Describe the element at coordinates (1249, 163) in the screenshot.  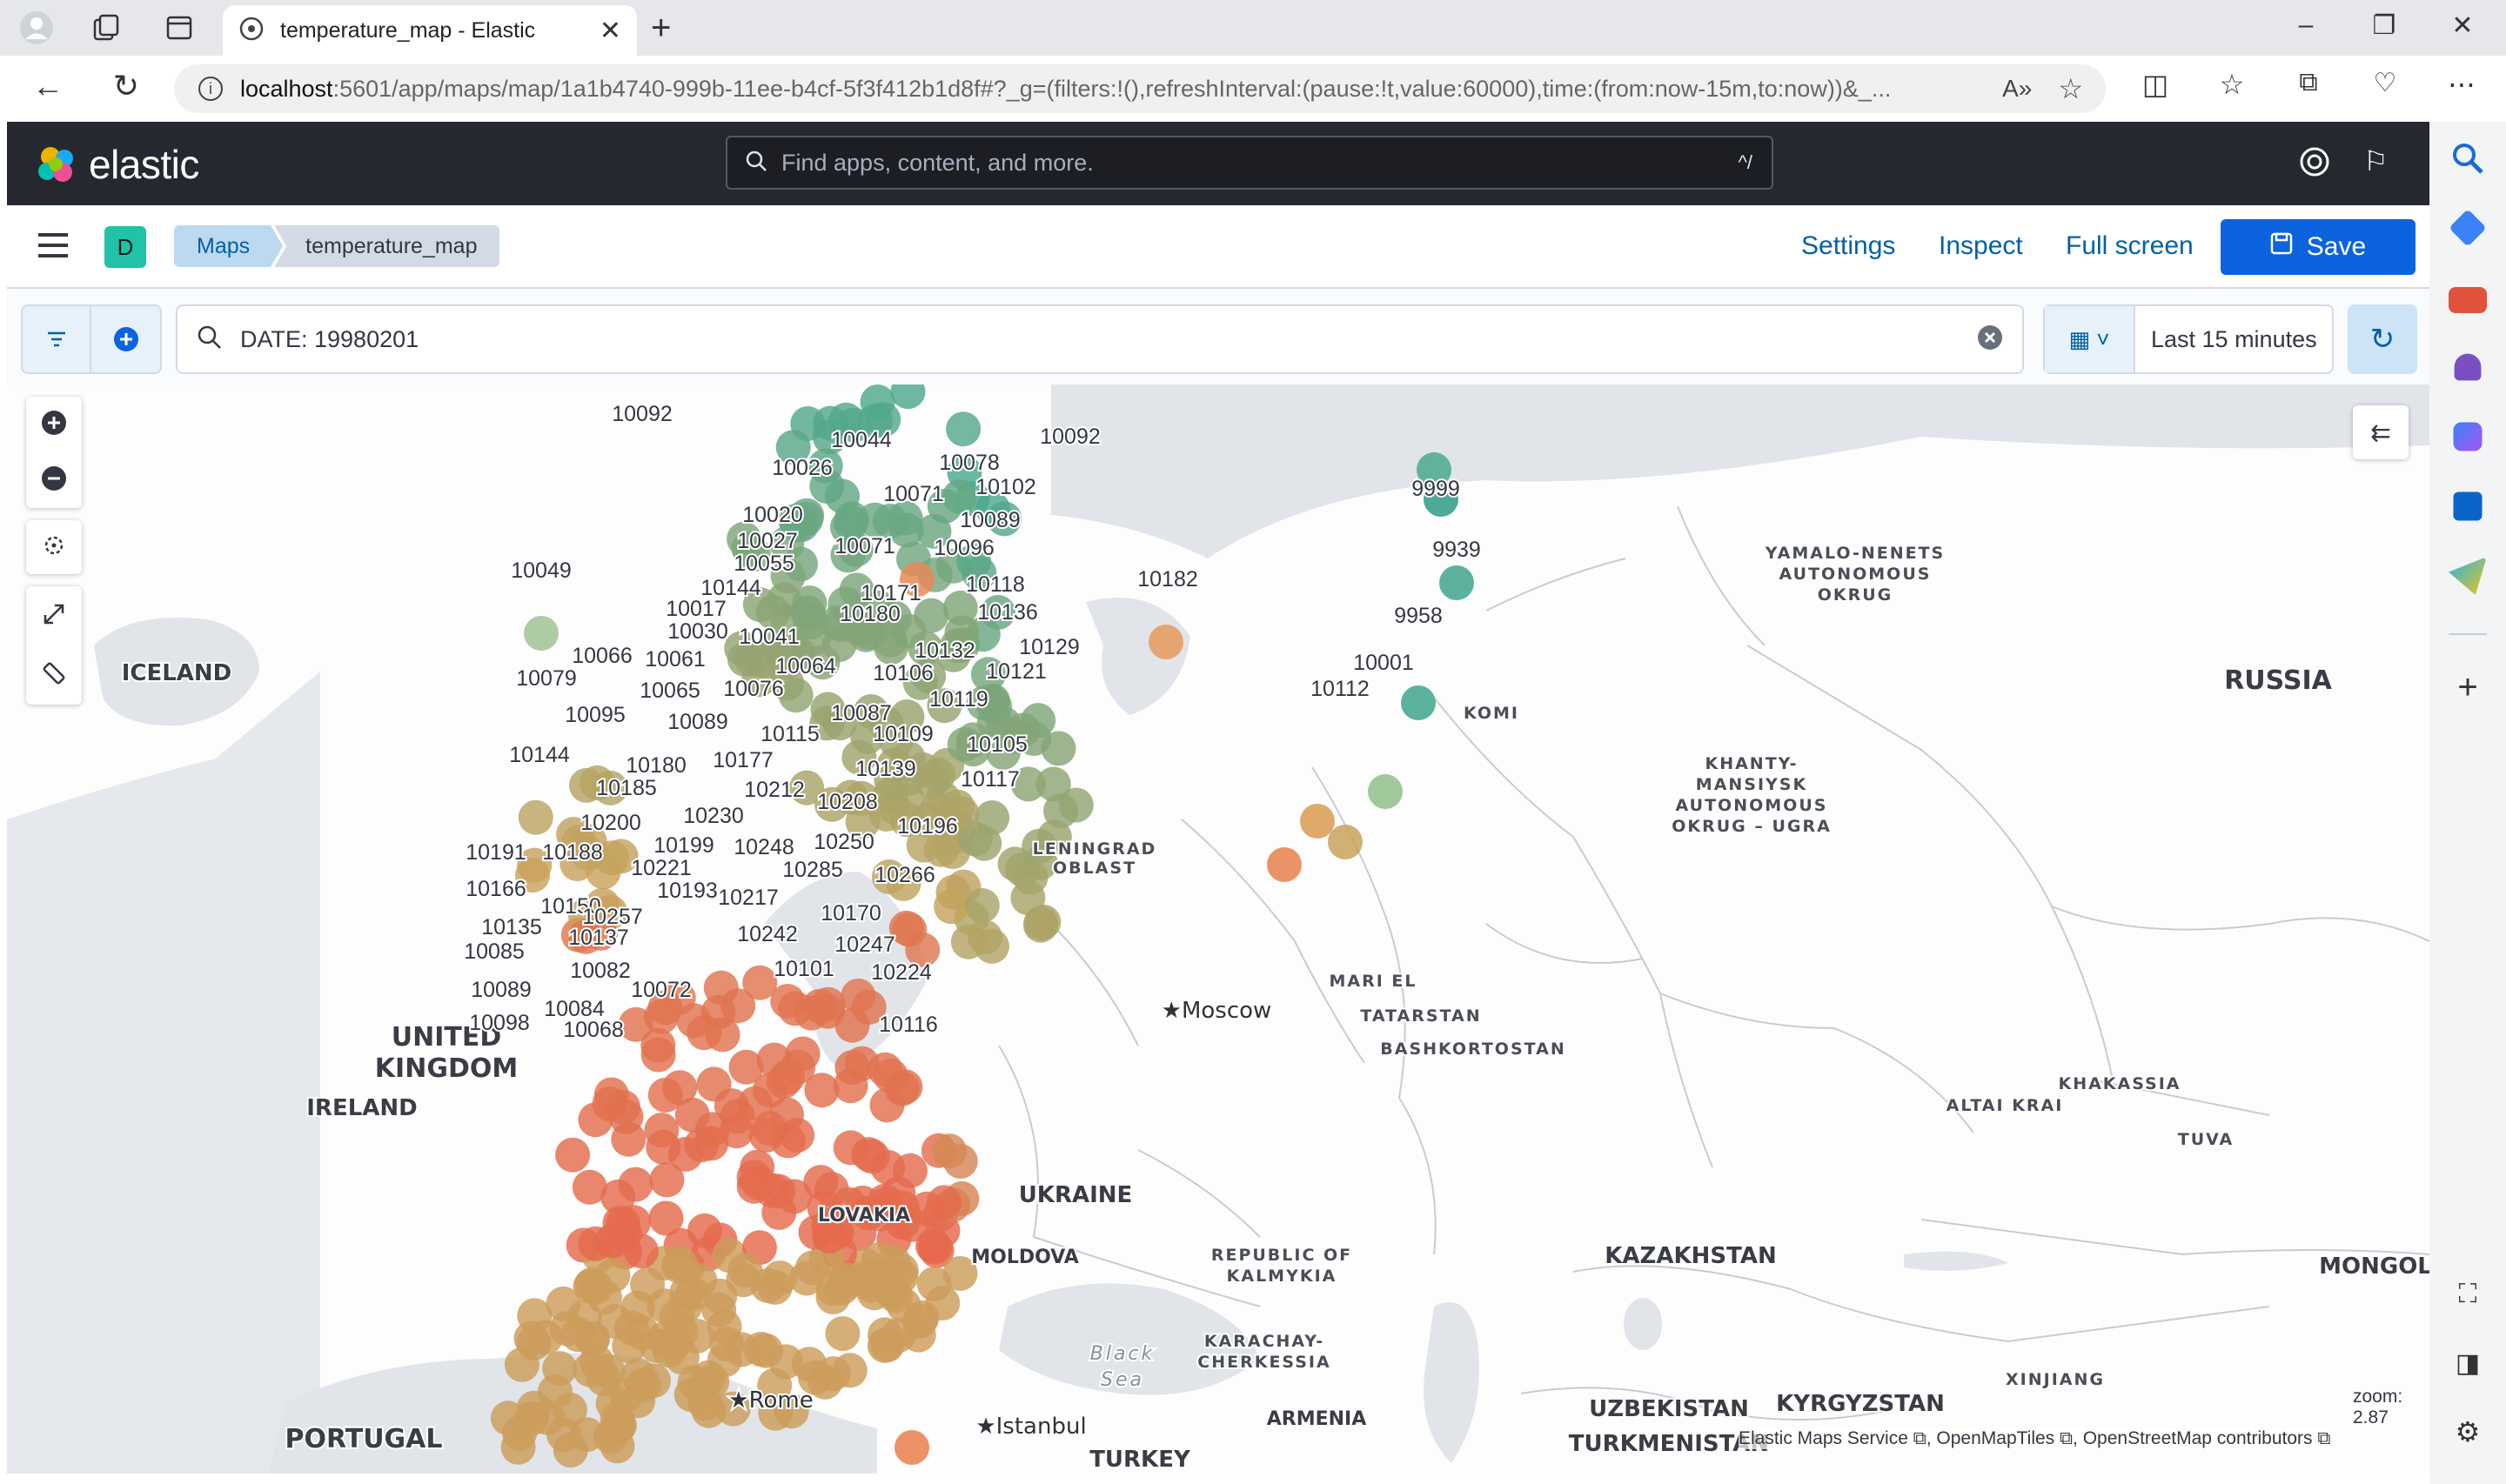
I see `global-search-input: Find apps, content, and more. ^/` at that location.